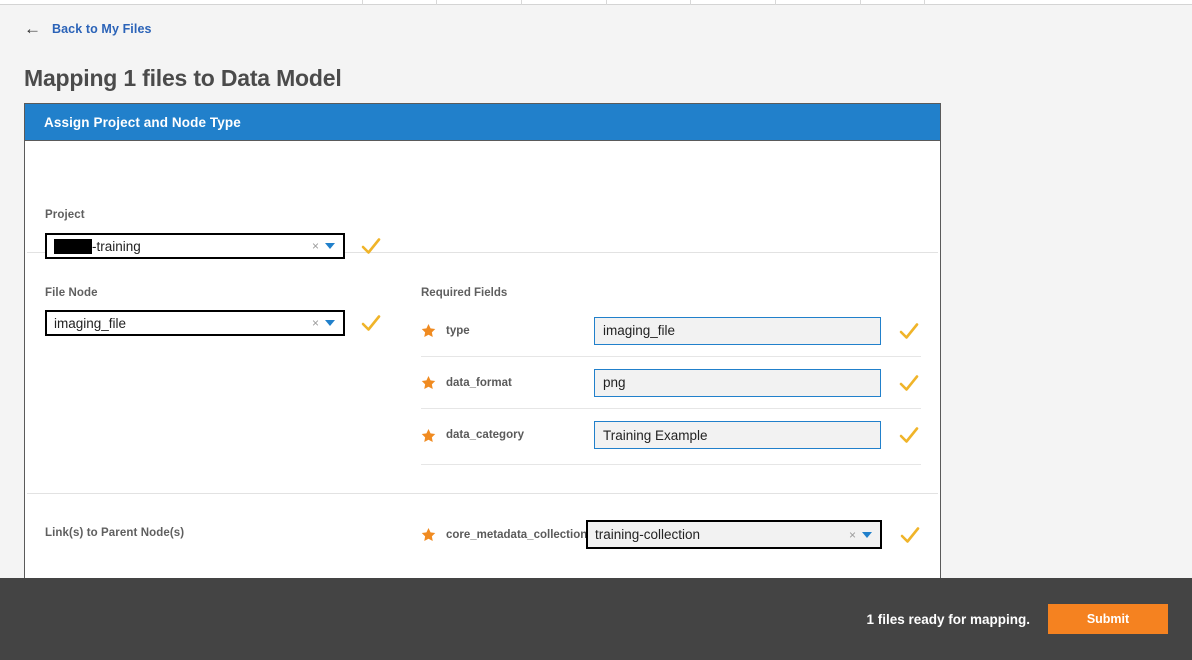 The width and height of the screenshot is (1192, 660). What do you see at coordinates (183, 78) in the screenshot?
I see `page-title: Mapping 1 files to Data Model` at bounding box center [183, 78].